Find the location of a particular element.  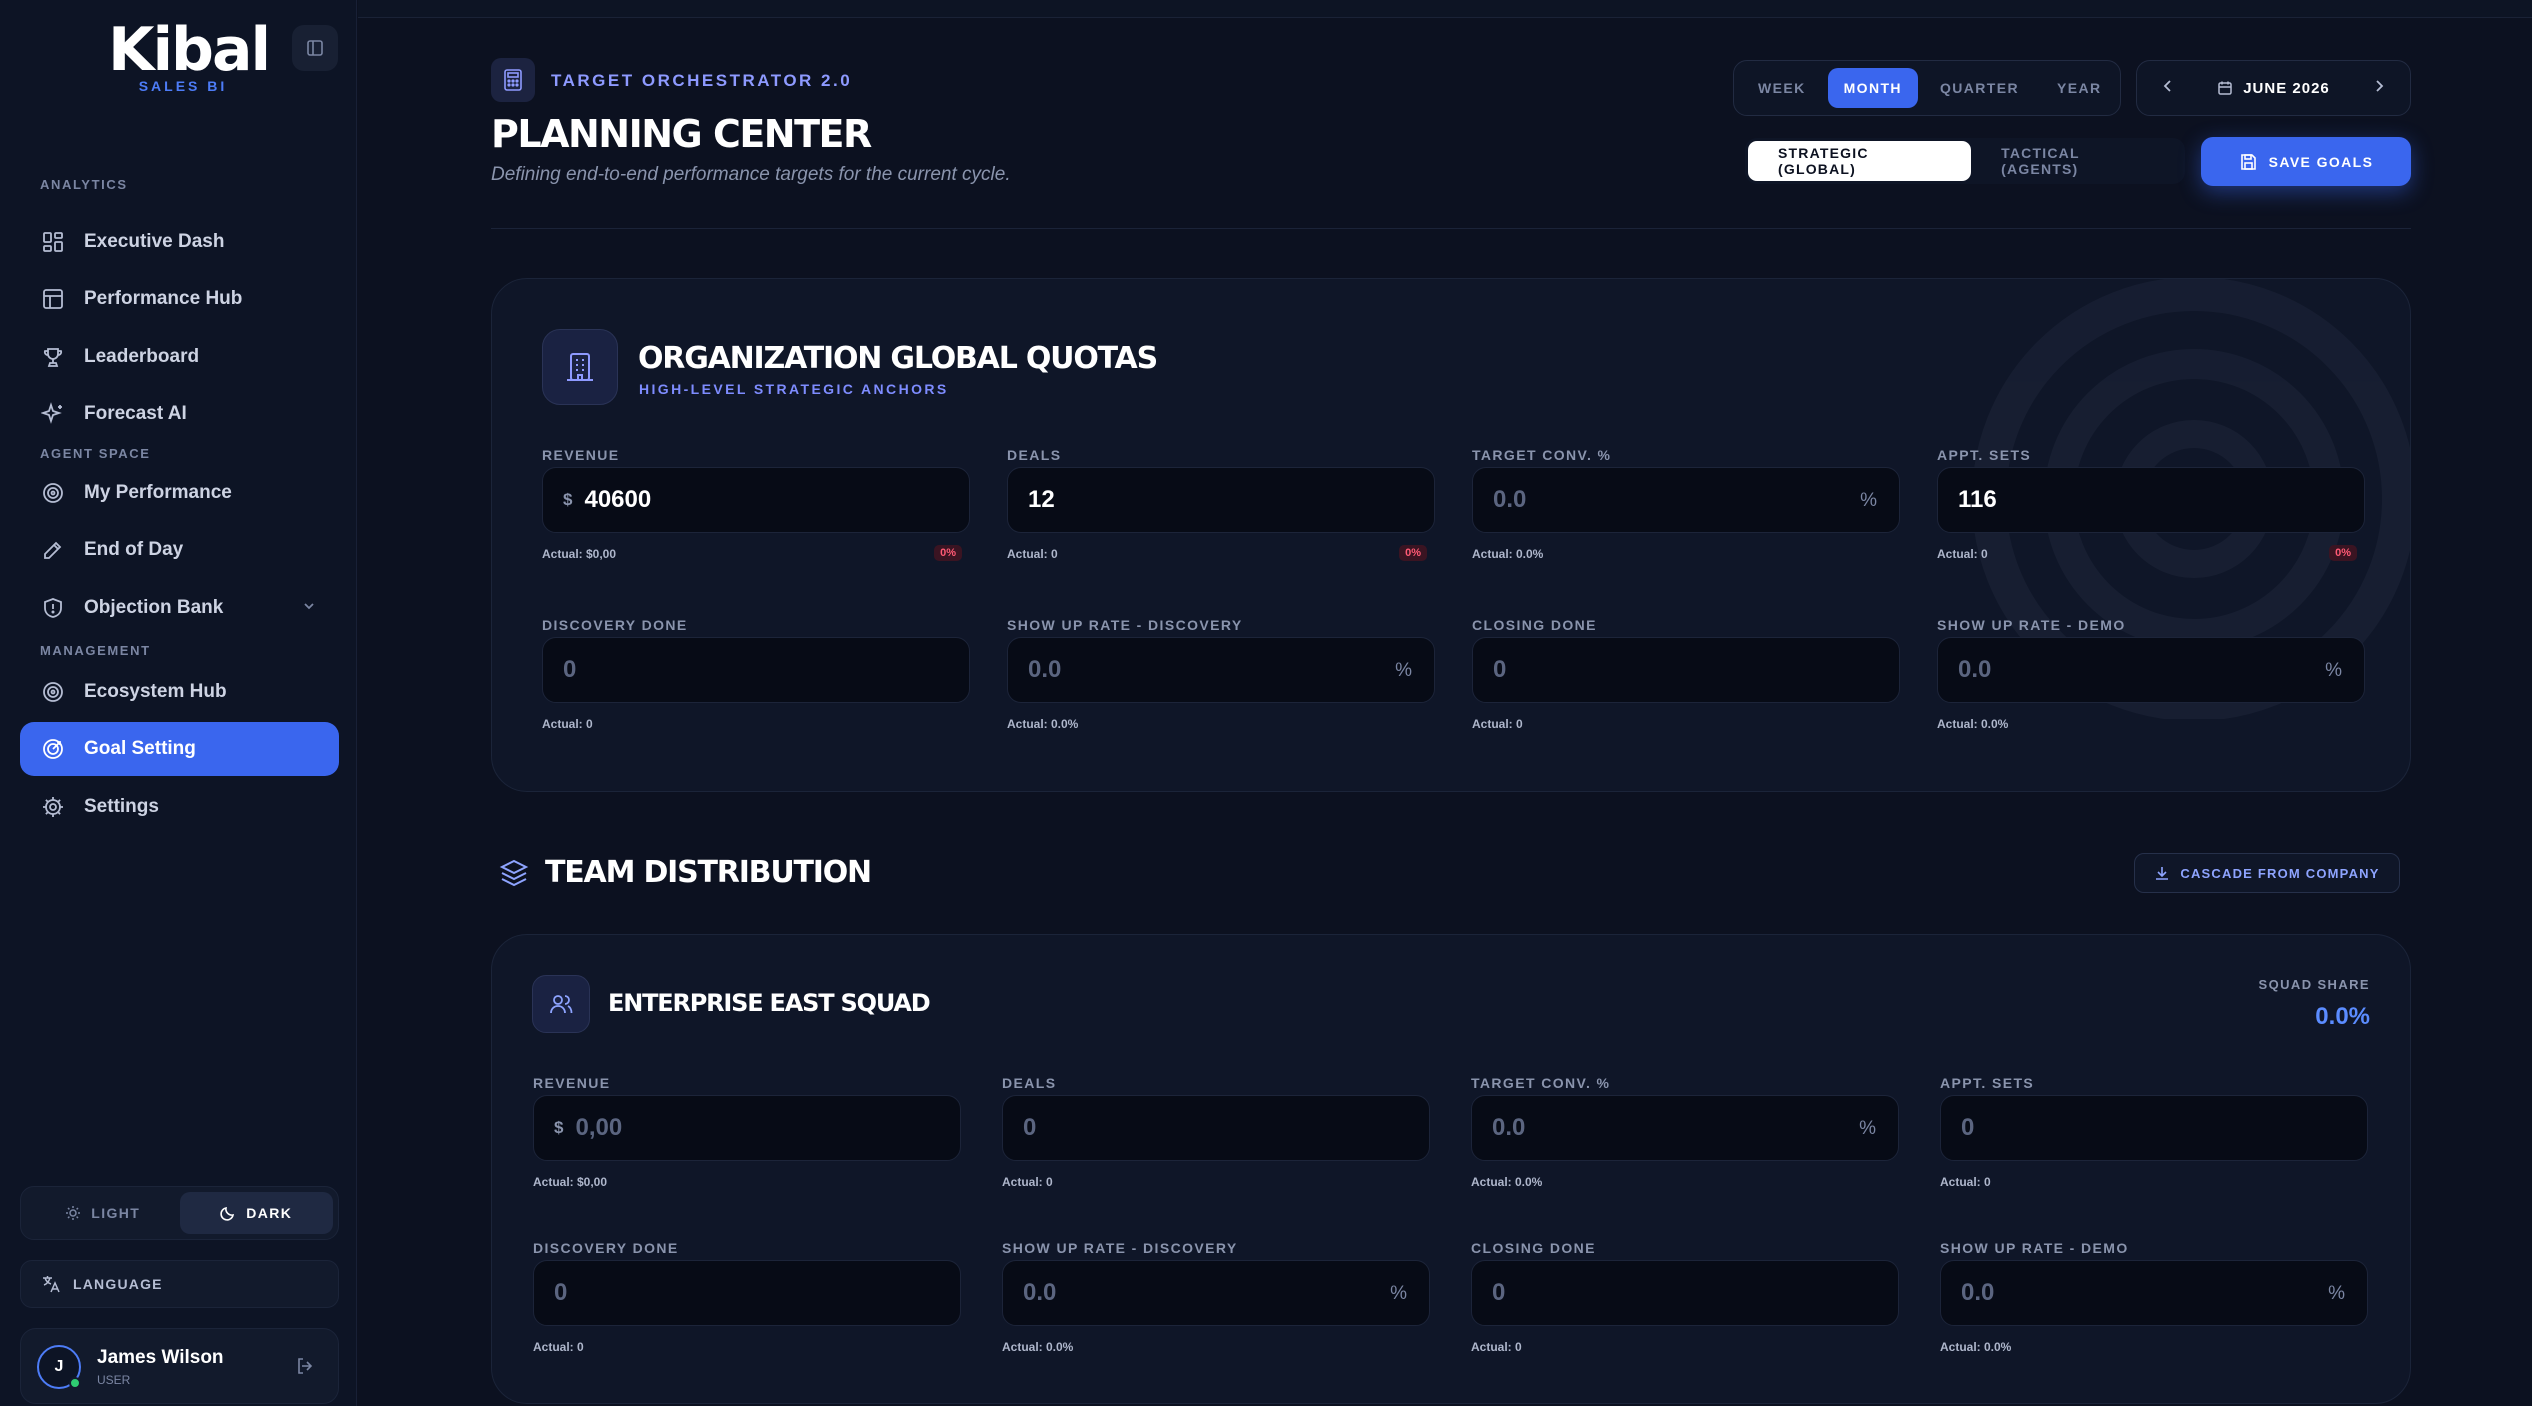

sidebar-item-label: Settings is located at coordinates (121, 806).